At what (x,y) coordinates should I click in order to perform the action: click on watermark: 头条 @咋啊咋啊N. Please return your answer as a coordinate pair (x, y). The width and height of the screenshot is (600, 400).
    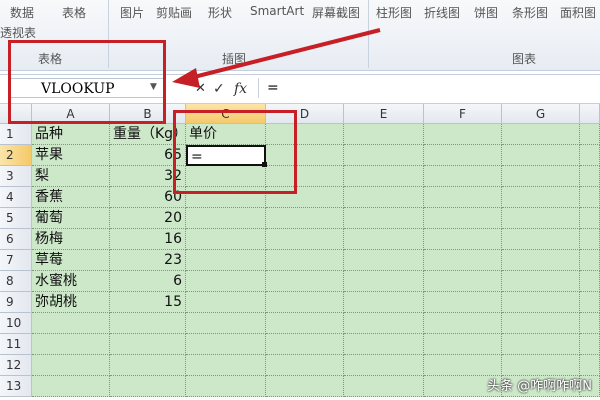
    Looking at the image, I should click on (539, 386).